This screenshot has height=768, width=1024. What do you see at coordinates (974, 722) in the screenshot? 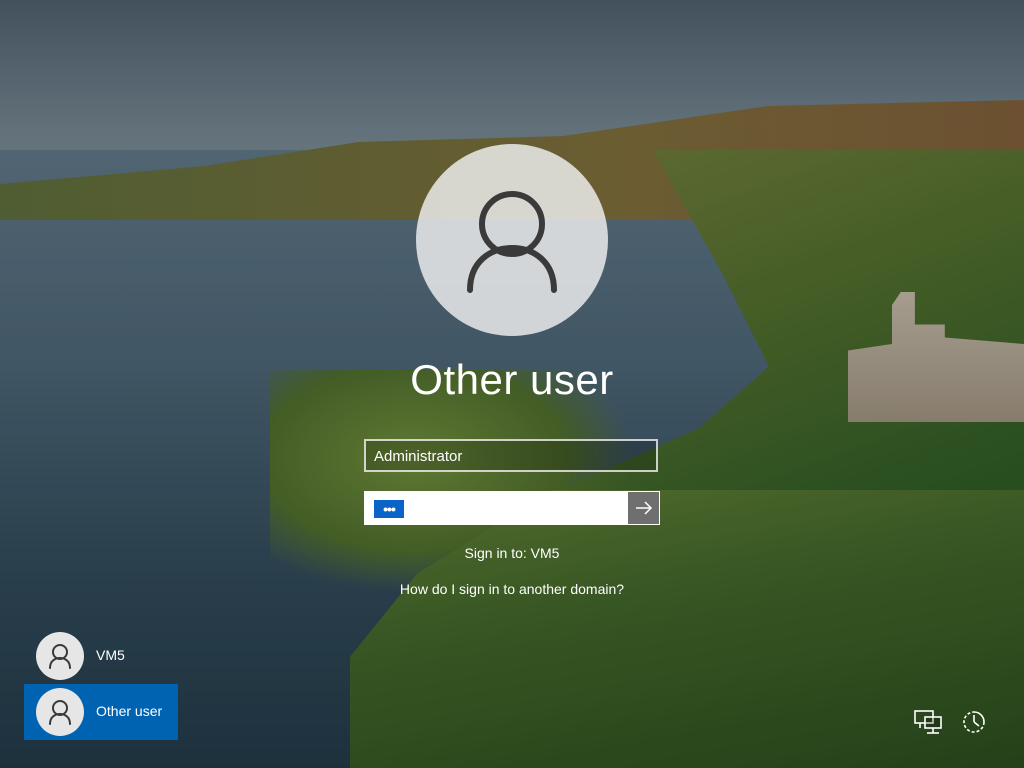
I see `ease-of-access-icon` at bounding box center [974, 722].